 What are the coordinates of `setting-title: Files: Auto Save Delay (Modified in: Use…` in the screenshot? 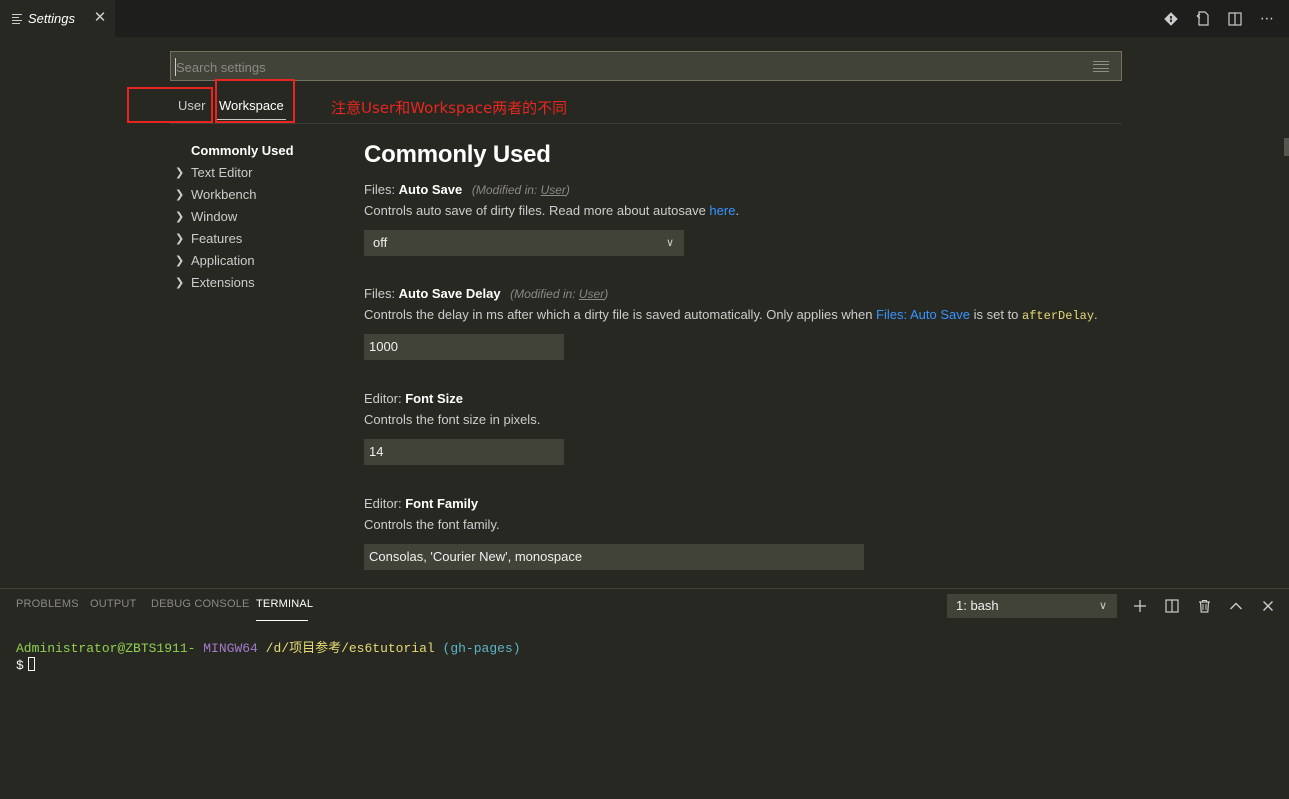 It's located at (486, 293).